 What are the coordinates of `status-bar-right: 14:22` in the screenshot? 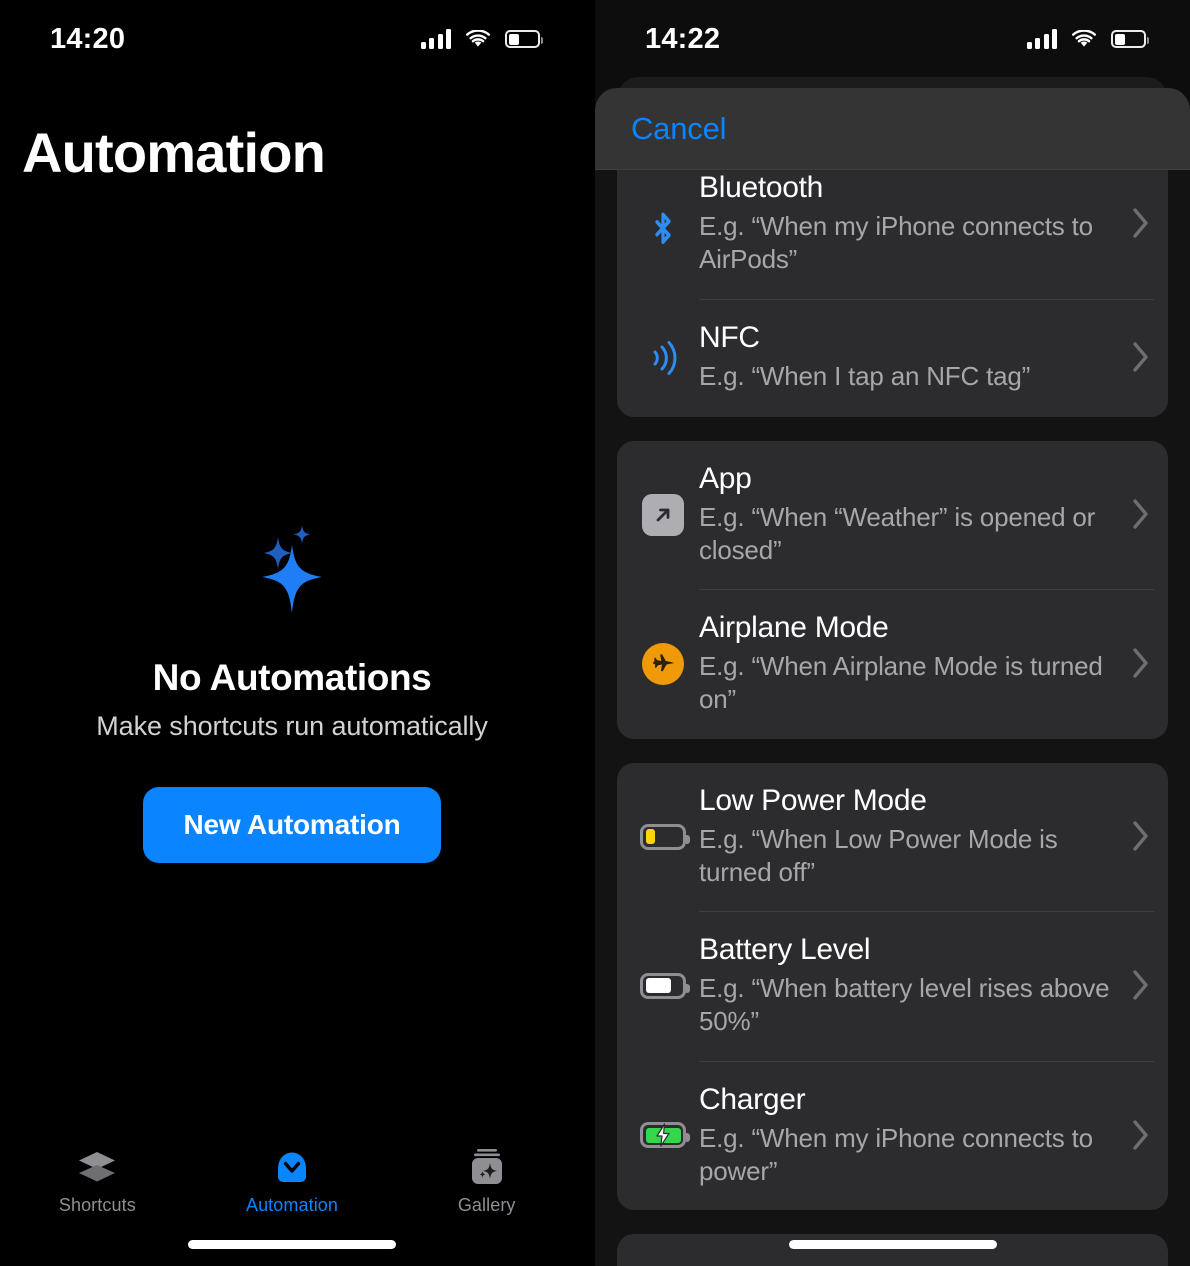 It's located at (892, 39).